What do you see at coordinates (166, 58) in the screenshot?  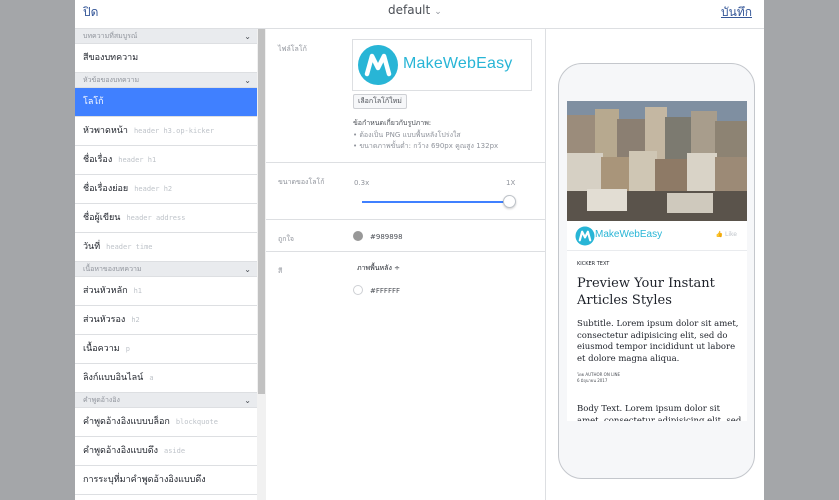 I see `nav-item-article-color: สีของบทความ` at bounding box center [166, 58].